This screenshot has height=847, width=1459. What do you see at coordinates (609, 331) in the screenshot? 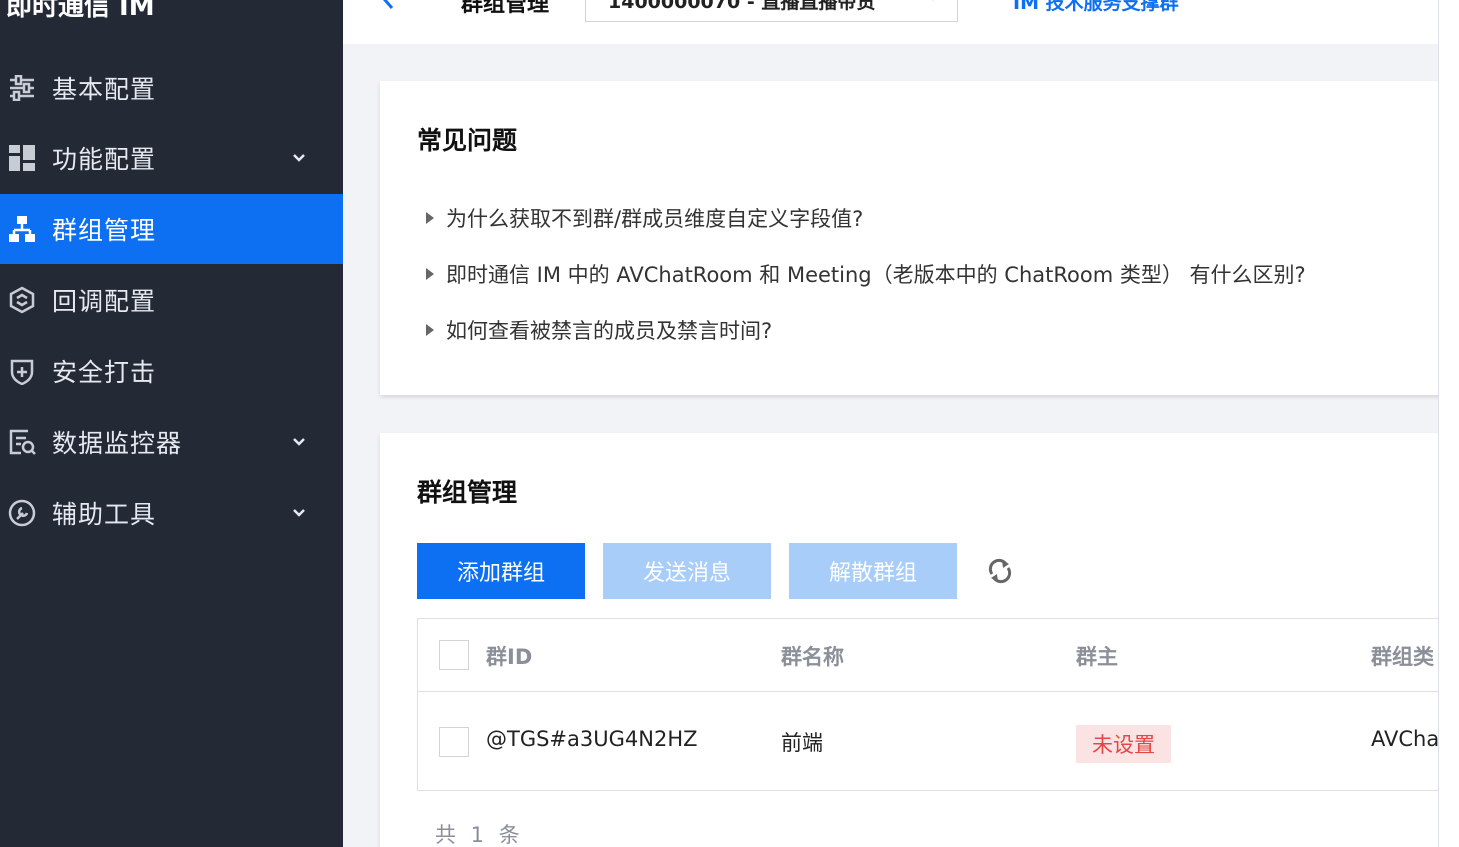
I see `faq-item-text: 如何查看被禁言的成员及禁言时间?` at bounding box center [609, 331].